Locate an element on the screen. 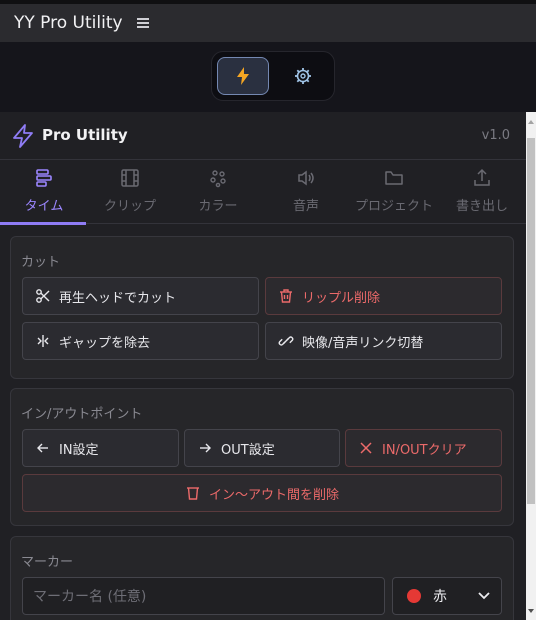 The image size is (536, 620). remove-gap-button: ギャップを除去 is located at coordinates (140, 341).